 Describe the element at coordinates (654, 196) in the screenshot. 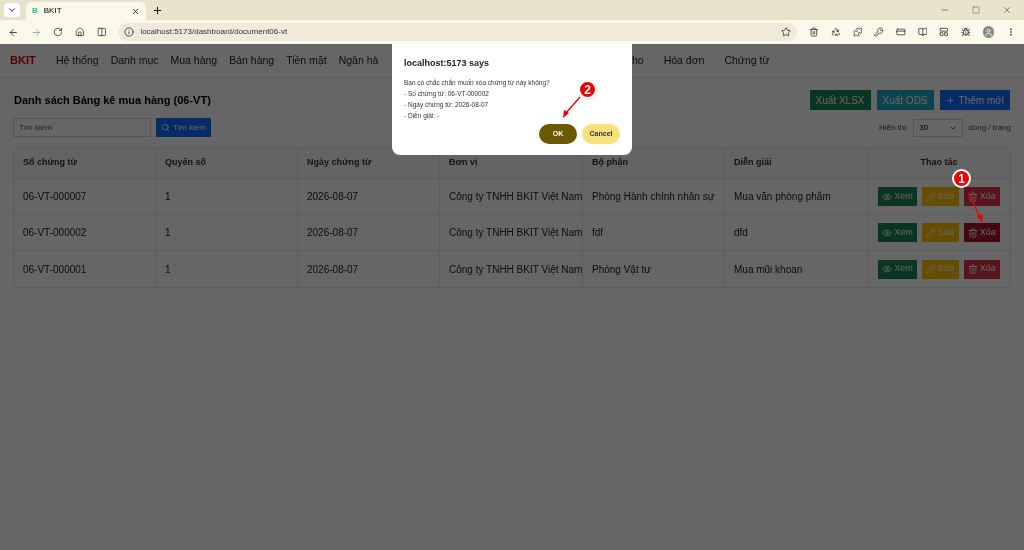

I see `table-cell: Phòng Hành chính nhân sự` at that location.